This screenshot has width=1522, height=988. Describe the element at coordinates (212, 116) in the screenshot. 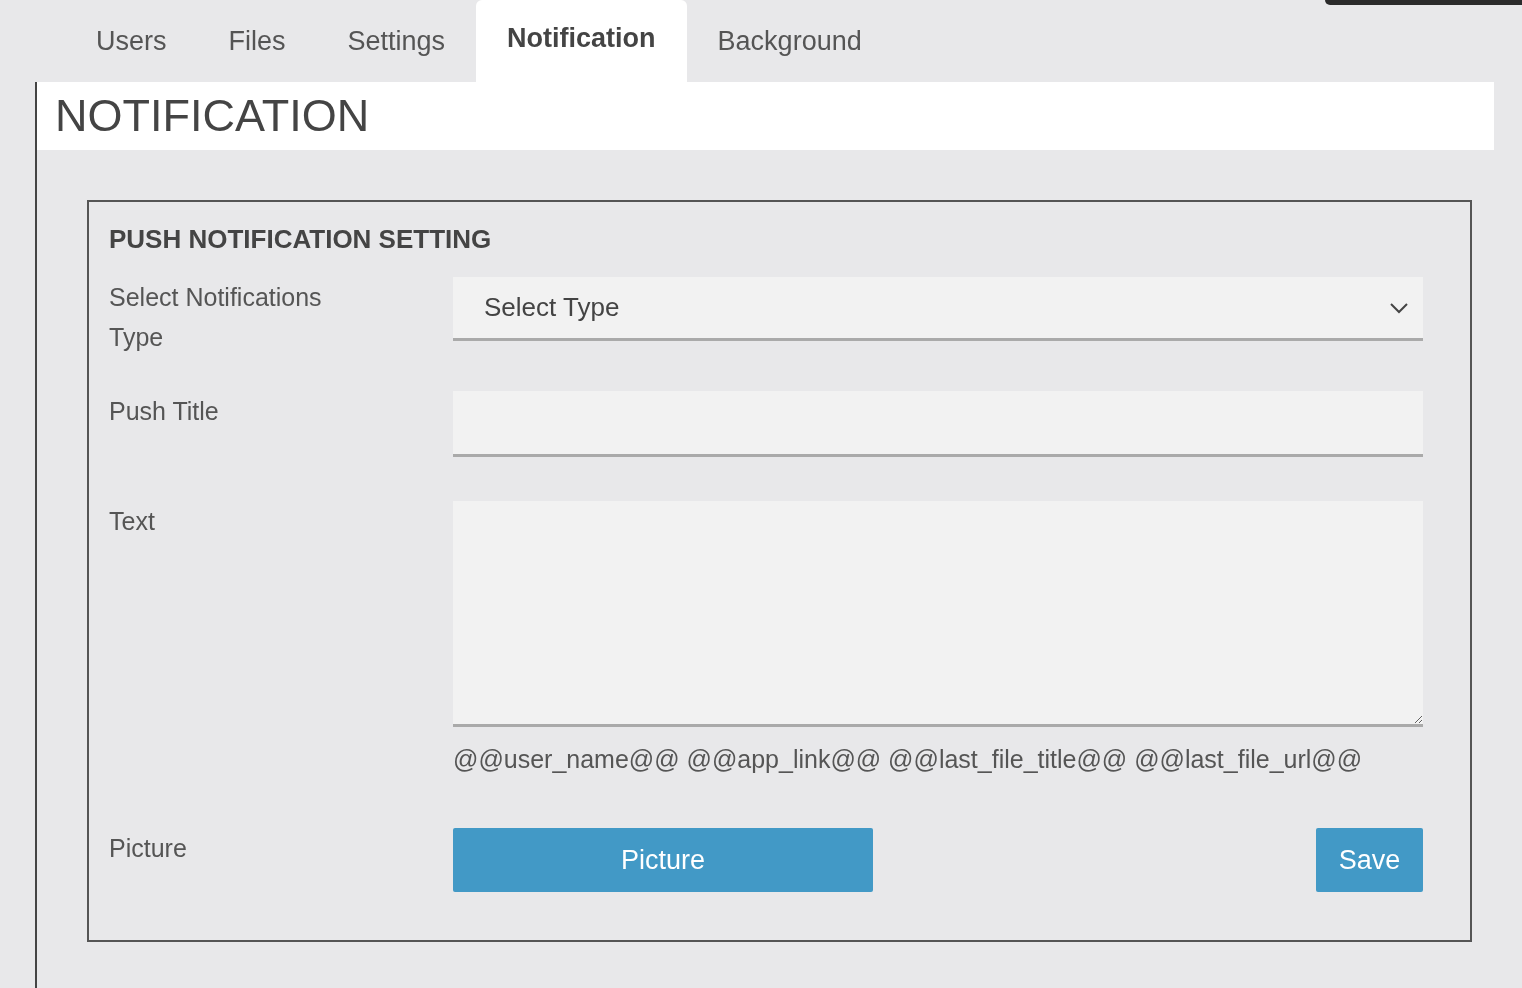

I see `page-title: NOTIFICATION` at that location.